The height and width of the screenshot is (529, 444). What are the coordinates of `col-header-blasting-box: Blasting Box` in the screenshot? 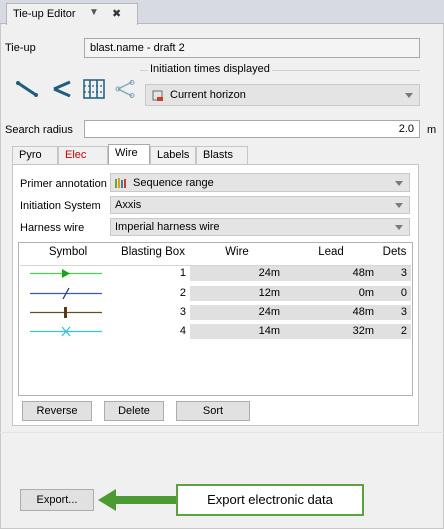 It's located at (153, 252).